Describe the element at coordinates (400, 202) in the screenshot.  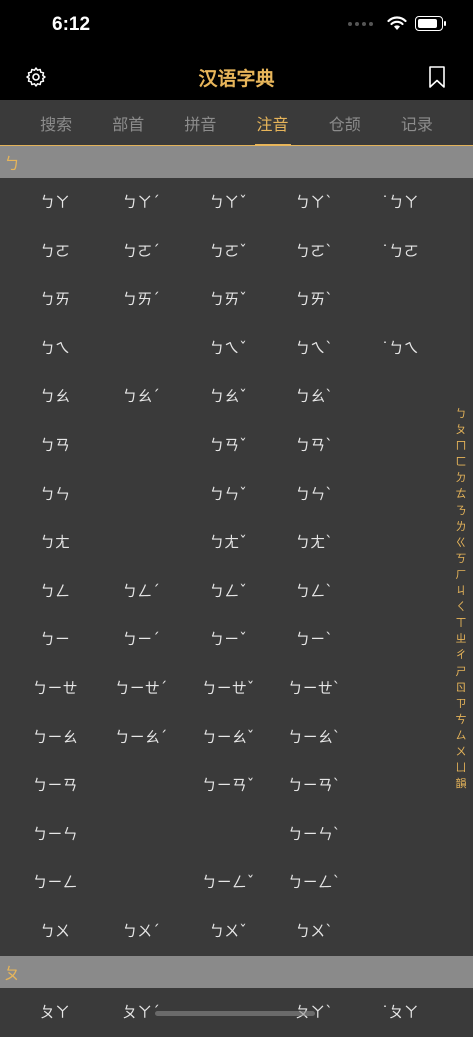
I see `syllable-cell: ˙ㄅㄚ` at that location.